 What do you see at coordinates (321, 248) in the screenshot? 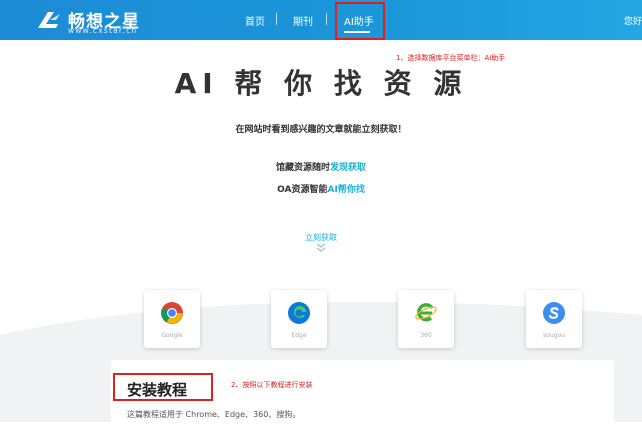
I see `double-chevron-down-icon` at bounding box center [321, 248].